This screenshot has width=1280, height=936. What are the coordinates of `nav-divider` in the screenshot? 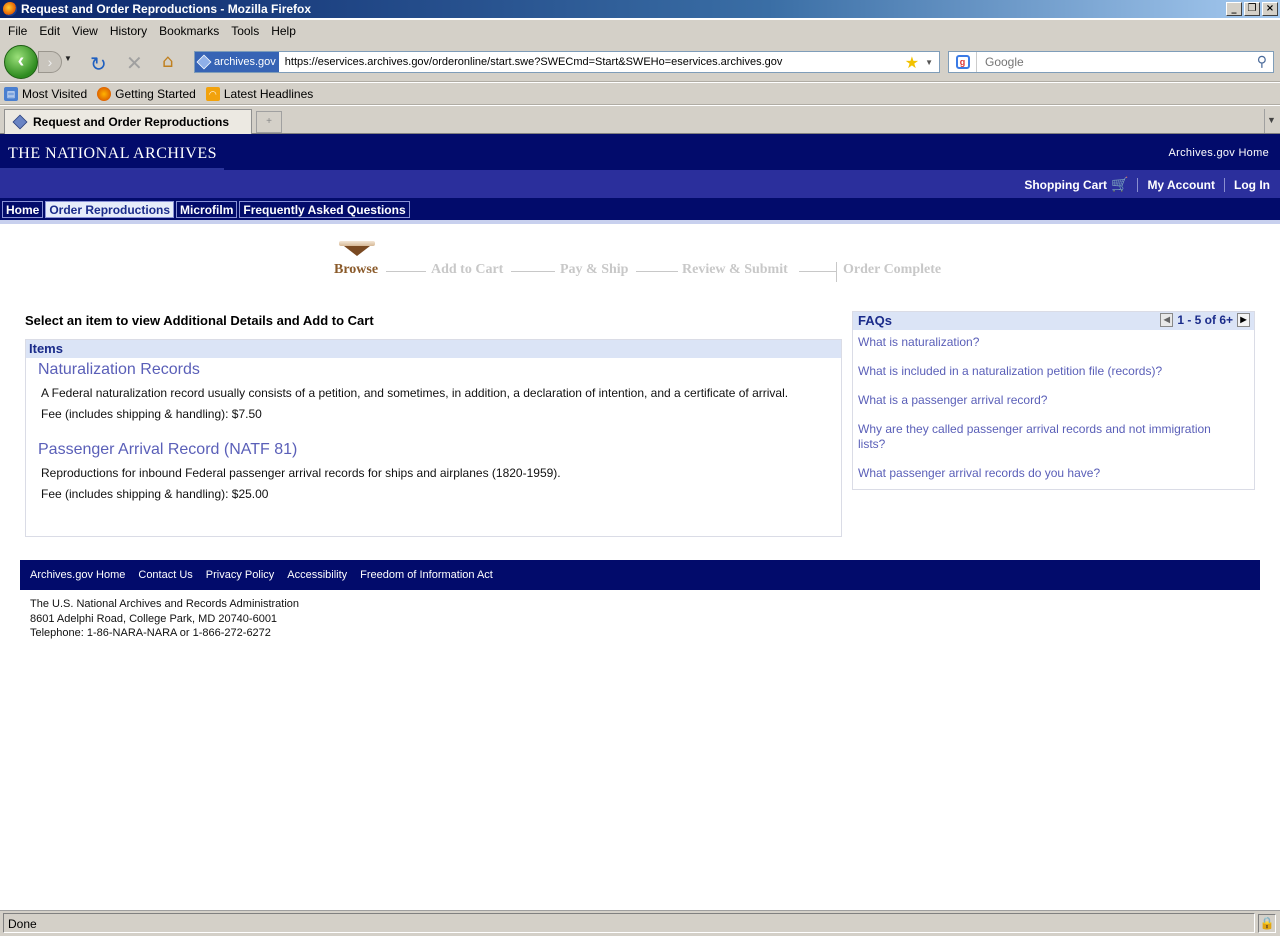 It's located at (640, 222).